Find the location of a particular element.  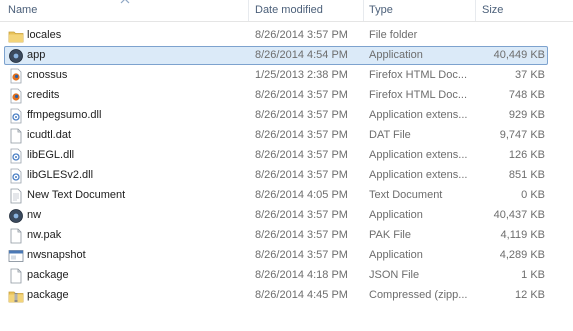

window-app-icon is located at coordinates (16, 256).